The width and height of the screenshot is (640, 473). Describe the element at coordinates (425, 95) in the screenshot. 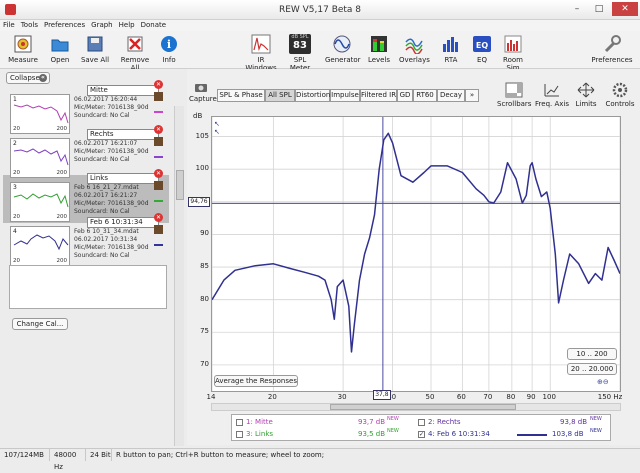

I see `tab-rt60: RT60` at that location.